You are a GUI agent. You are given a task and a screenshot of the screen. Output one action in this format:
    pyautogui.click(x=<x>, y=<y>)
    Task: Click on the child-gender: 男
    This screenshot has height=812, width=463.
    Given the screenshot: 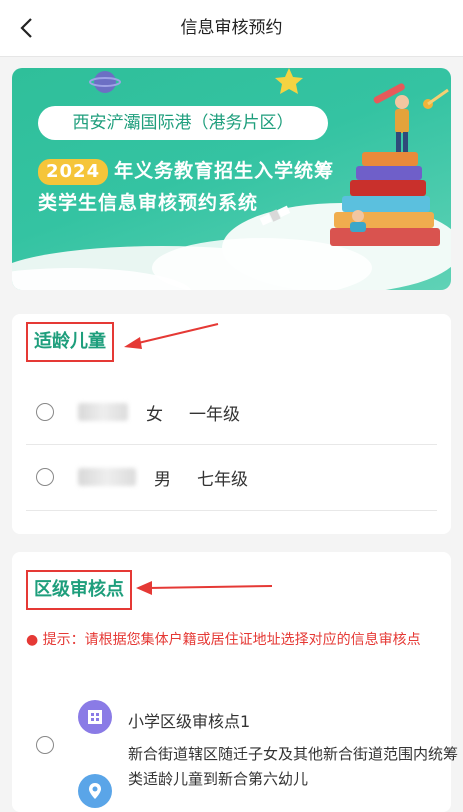 What is the action you would take?
    pyautogui.click(x=162, y=479)
    